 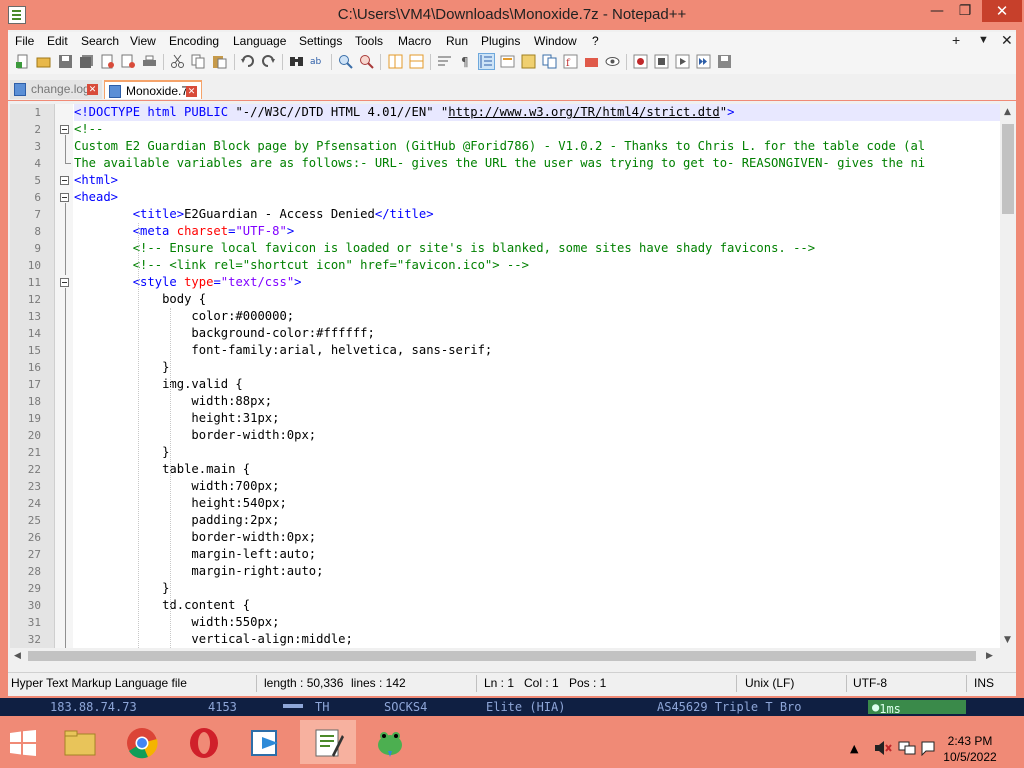 I want to click on menu-run: Run, so click(x=457, y=41).